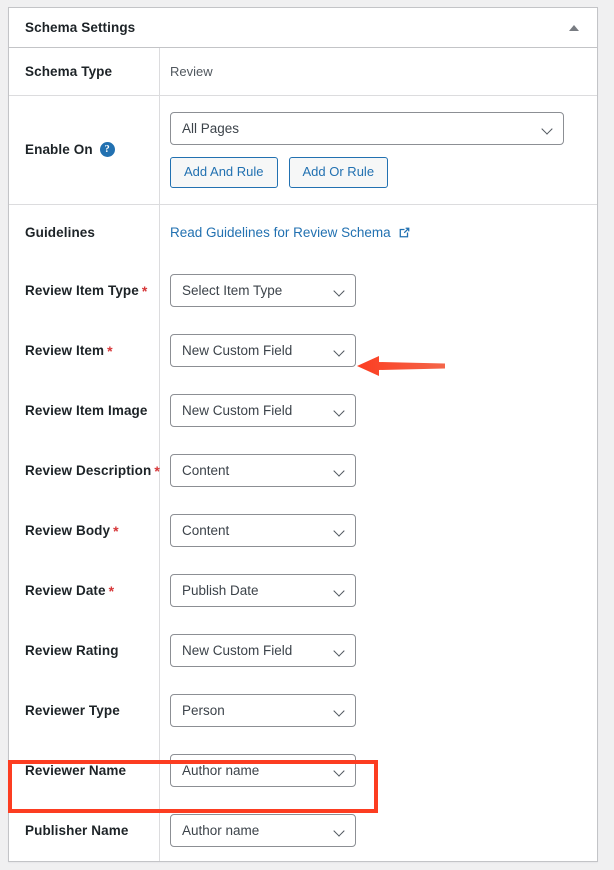  What do you see at coordinates (383, 771) in the screenshot?
I see `field-control-reviewer-name: Author name` at bounding box center [383, 771].